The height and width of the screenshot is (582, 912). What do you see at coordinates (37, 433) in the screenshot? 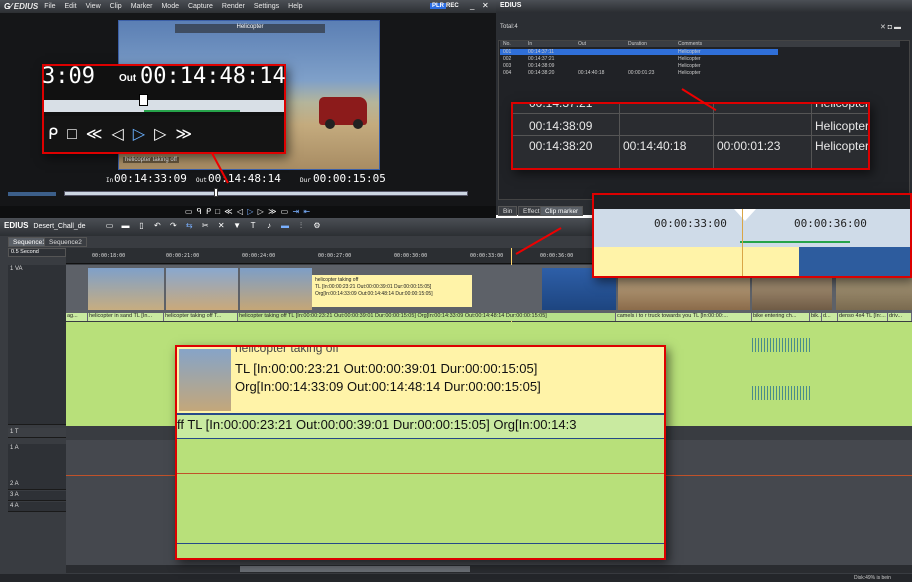
I see `track-header-1t: 1 T` at bounding box center [37, 433].